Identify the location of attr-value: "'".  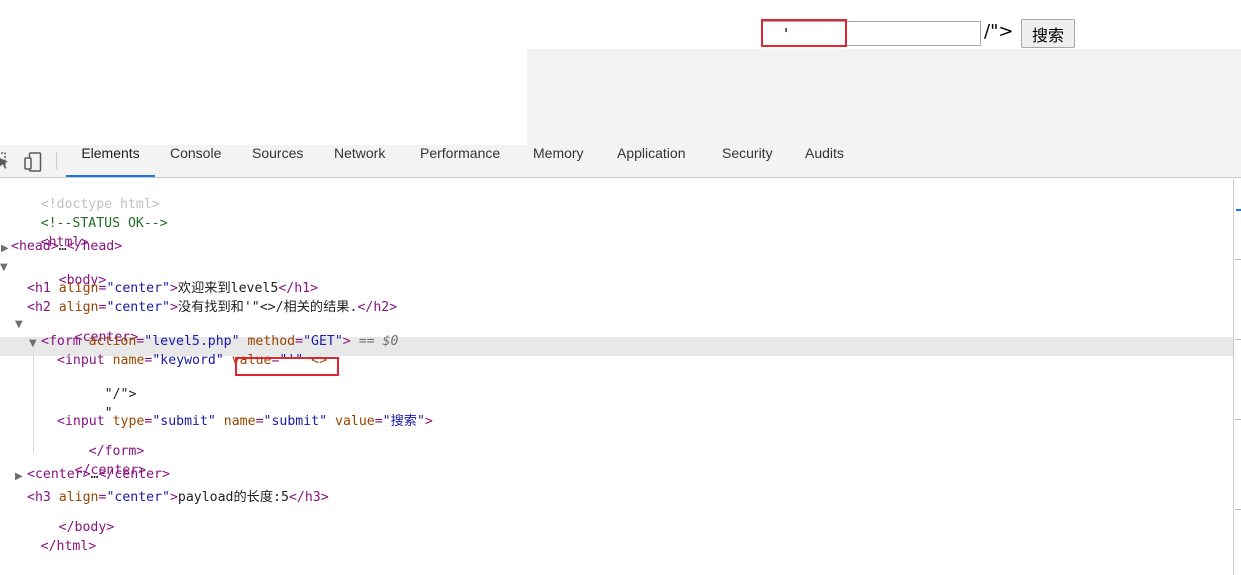
(291, 360).